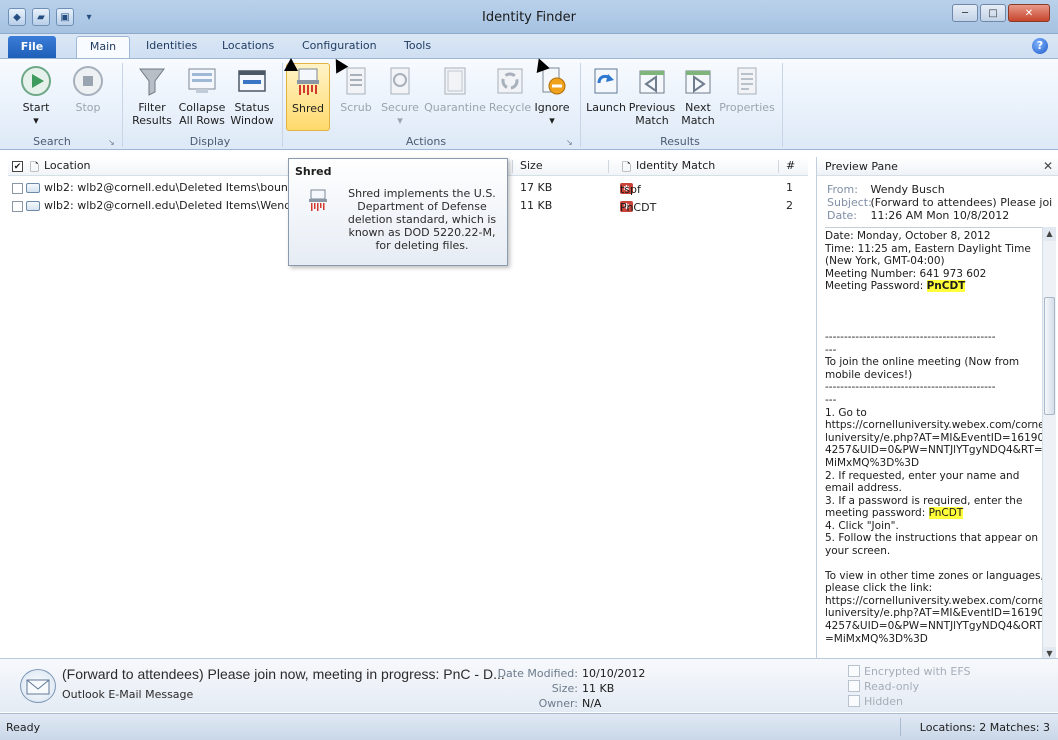 Image resolution: width=1058 pixels, height=740 pixels. What do you see at coordinates (202, 107) in the screenshot?
I see `collapse-label-1: Collapse` at bounding box center [202, 107].